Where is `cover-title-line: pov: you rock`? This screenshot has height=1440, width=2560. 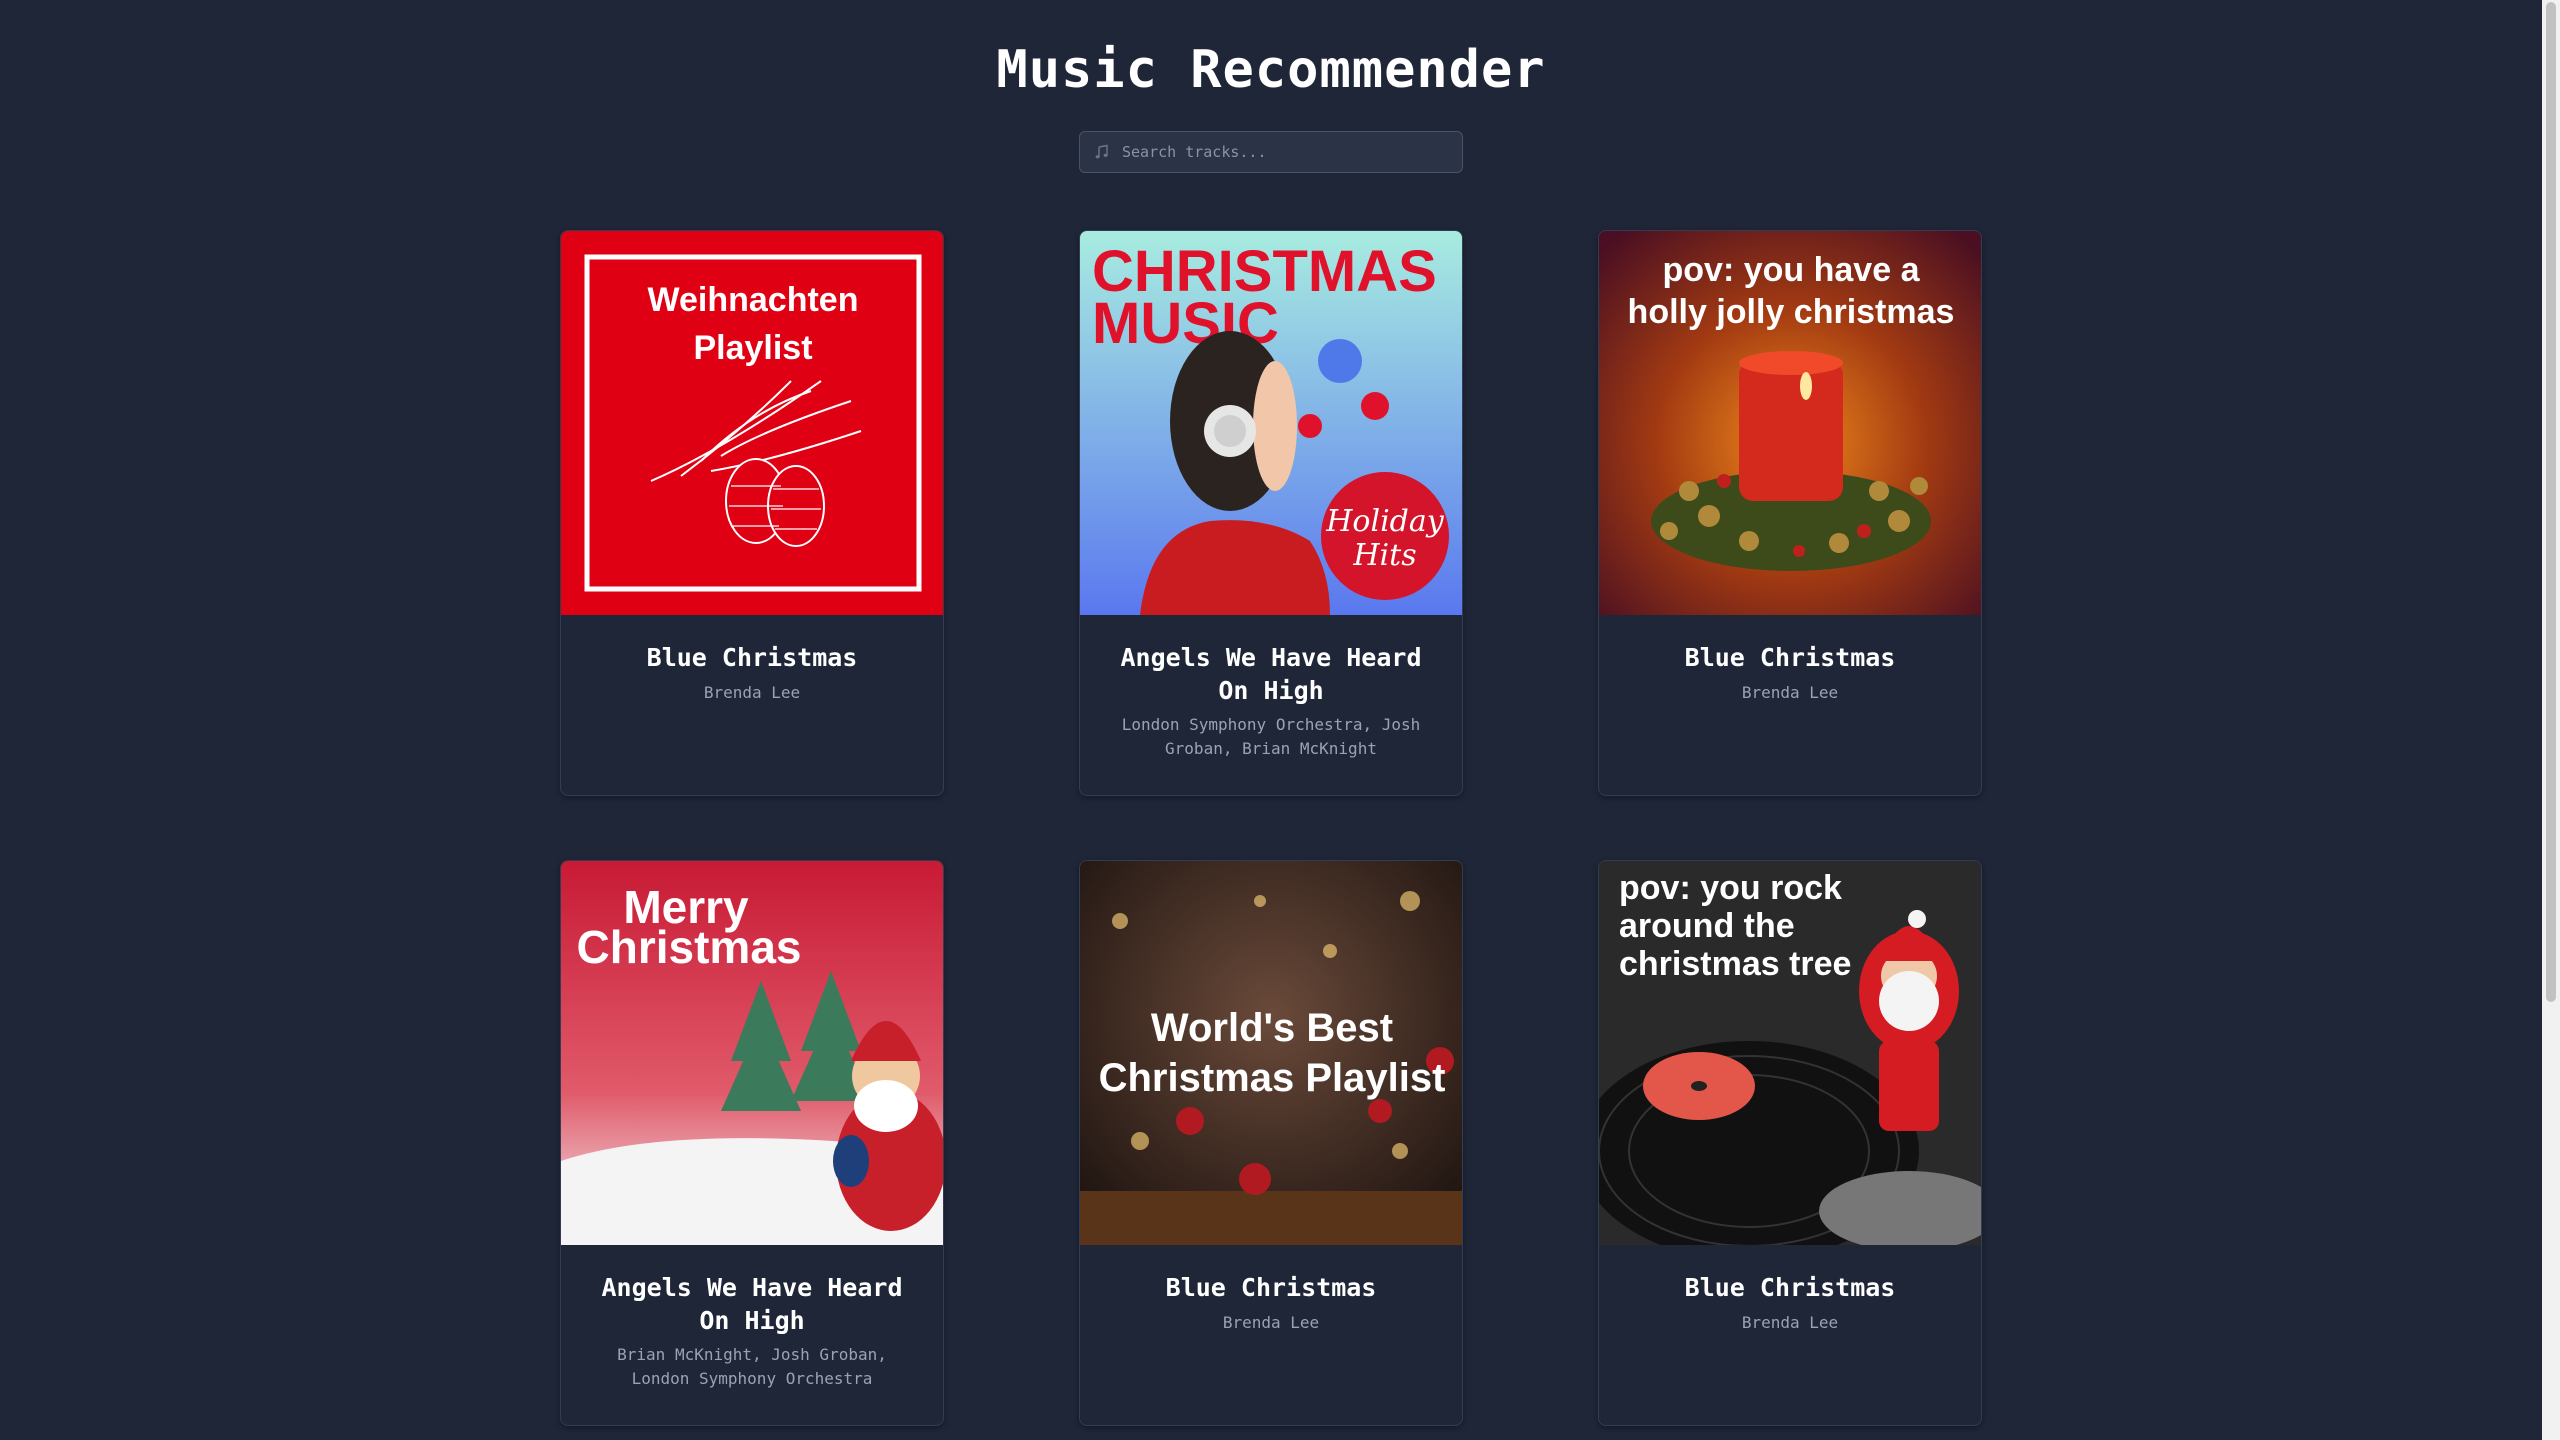 cover-title-line: pov: you rock is located at coordinates (1730, 888).